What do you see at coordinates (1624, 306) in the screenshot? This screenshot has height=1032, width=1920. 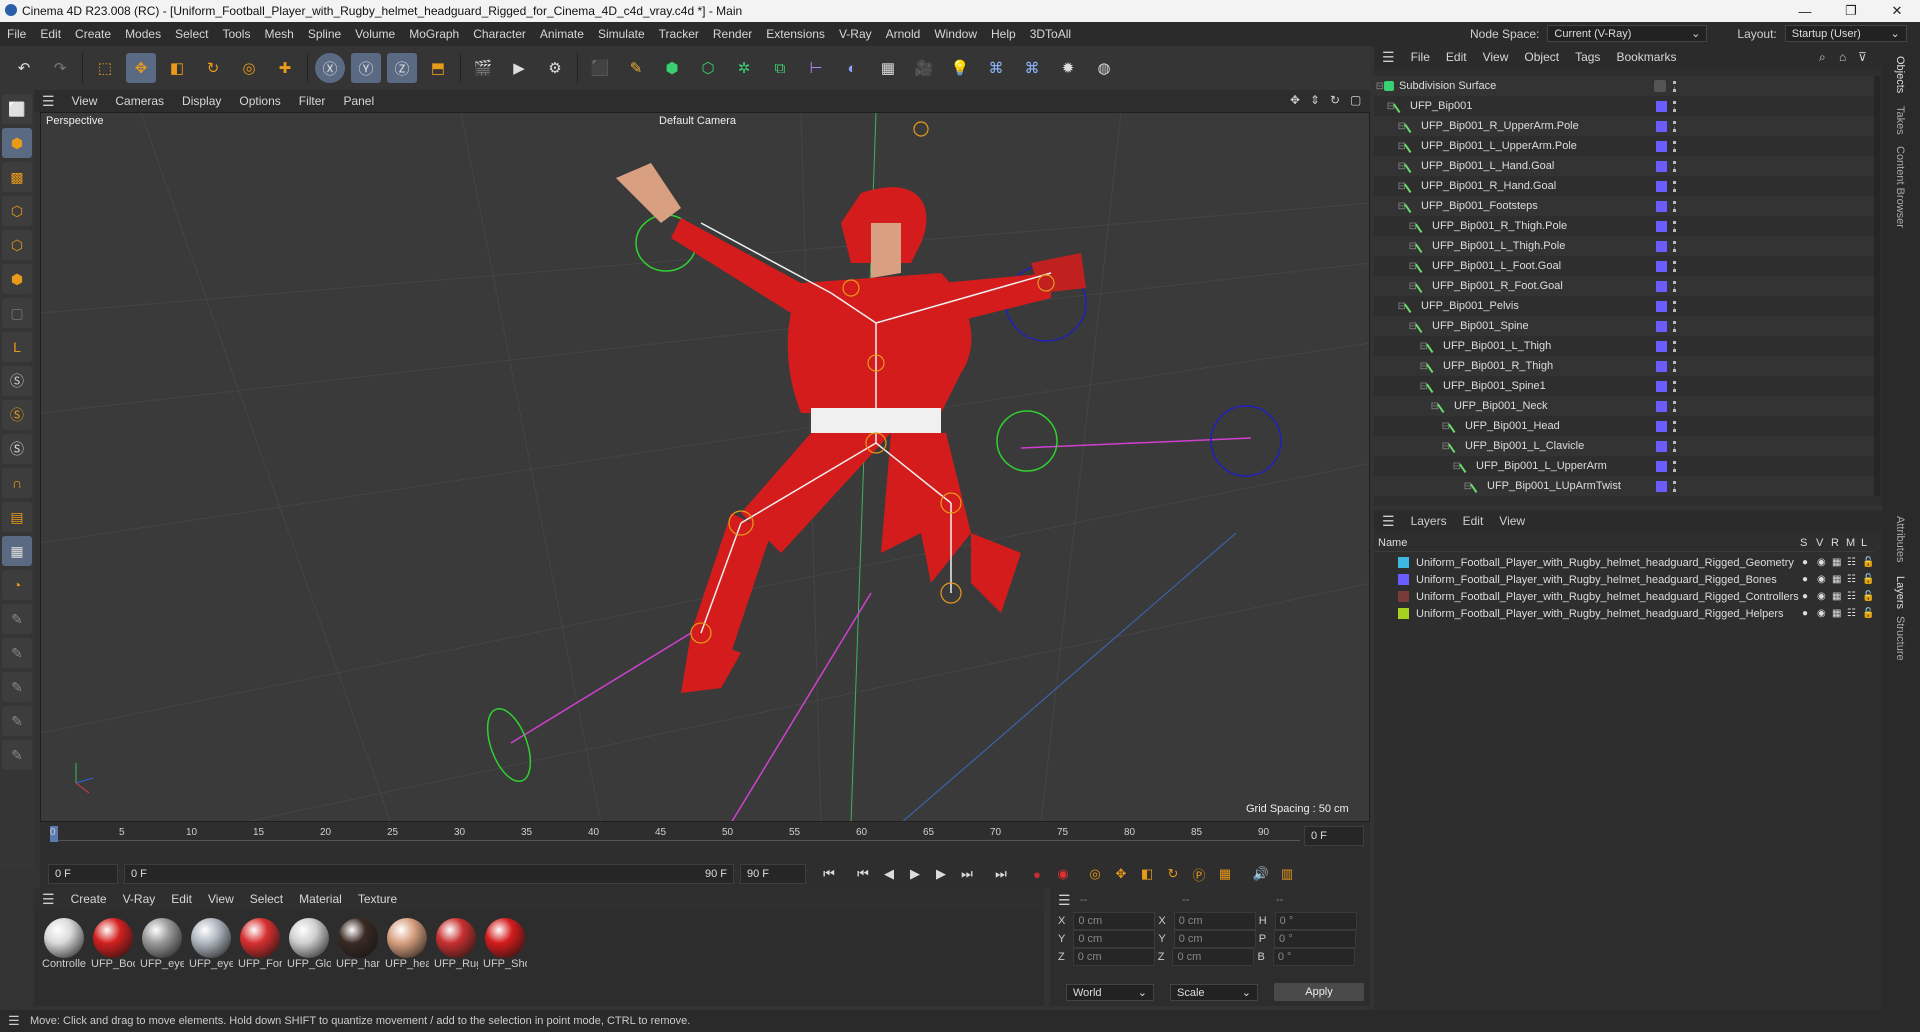 I see `object-tree-row: ⊟ UFP_Bip001_Pelvis` at bounding box center [1624, 306].